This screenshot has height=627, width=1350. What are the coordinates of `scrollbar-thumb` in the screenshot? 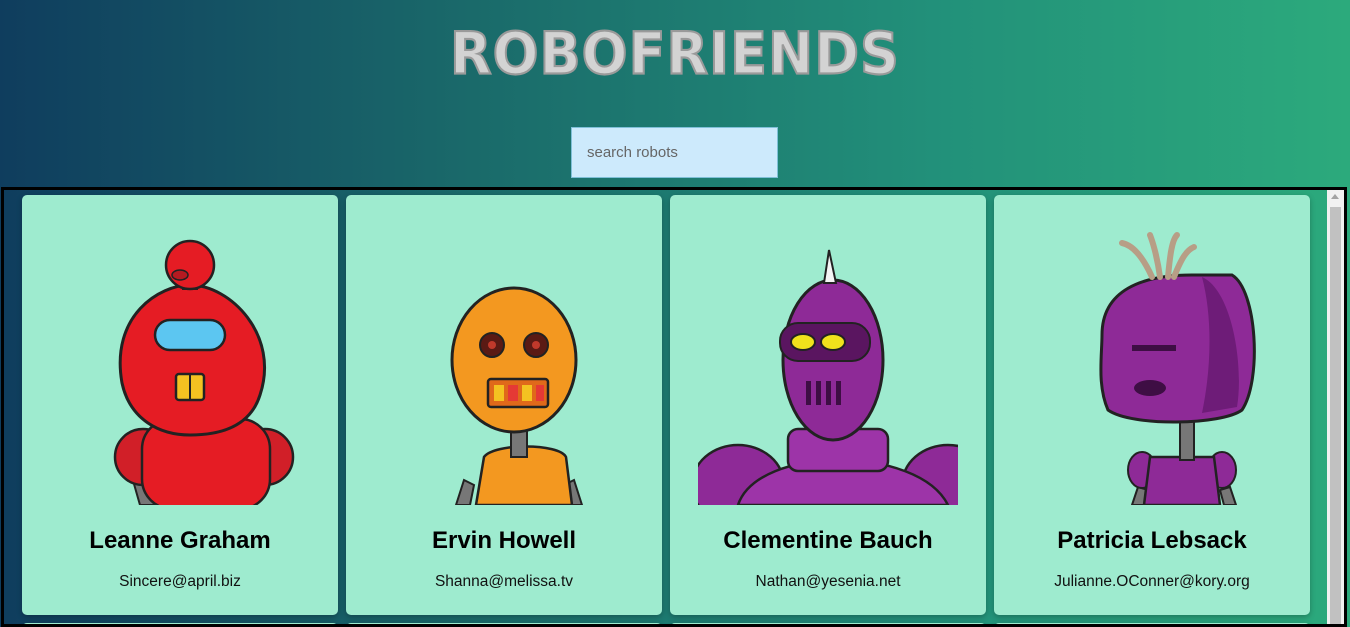 It's located at (1335, 415).